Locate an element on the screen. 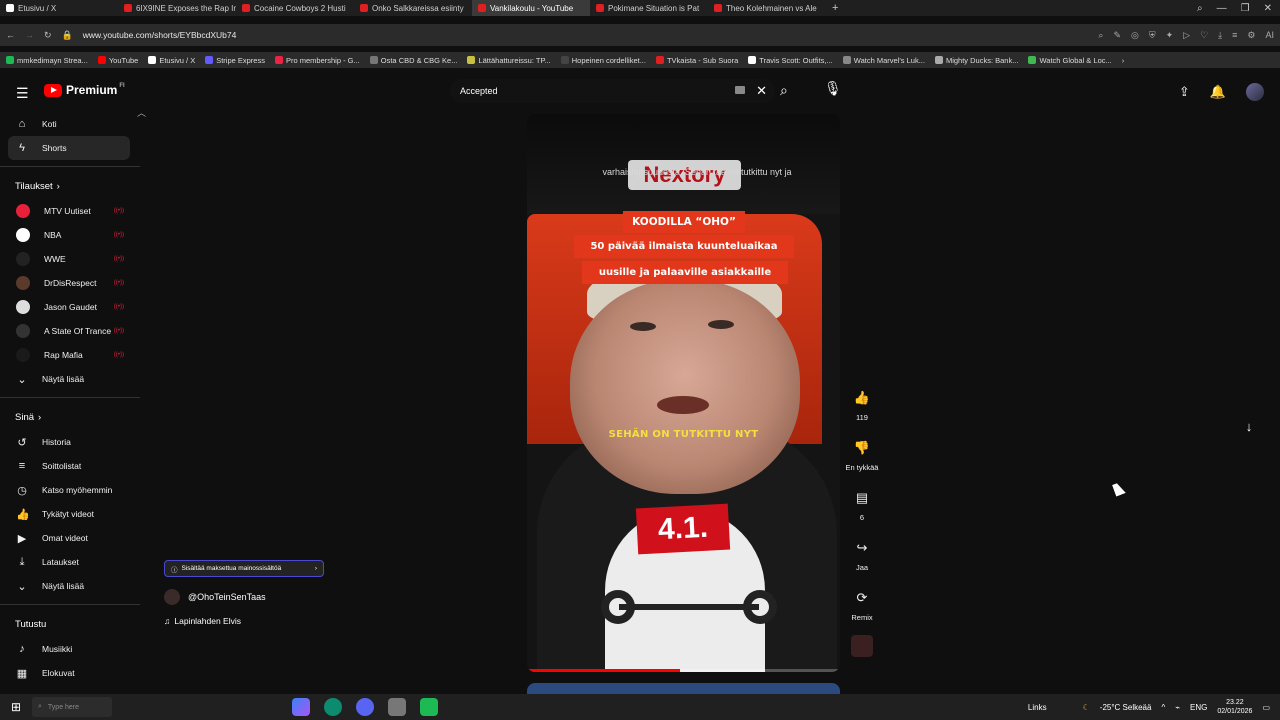 The height and width of the screenshot is (720, 1280). search-icon: ⌕ is located at coordinates (784, 90).